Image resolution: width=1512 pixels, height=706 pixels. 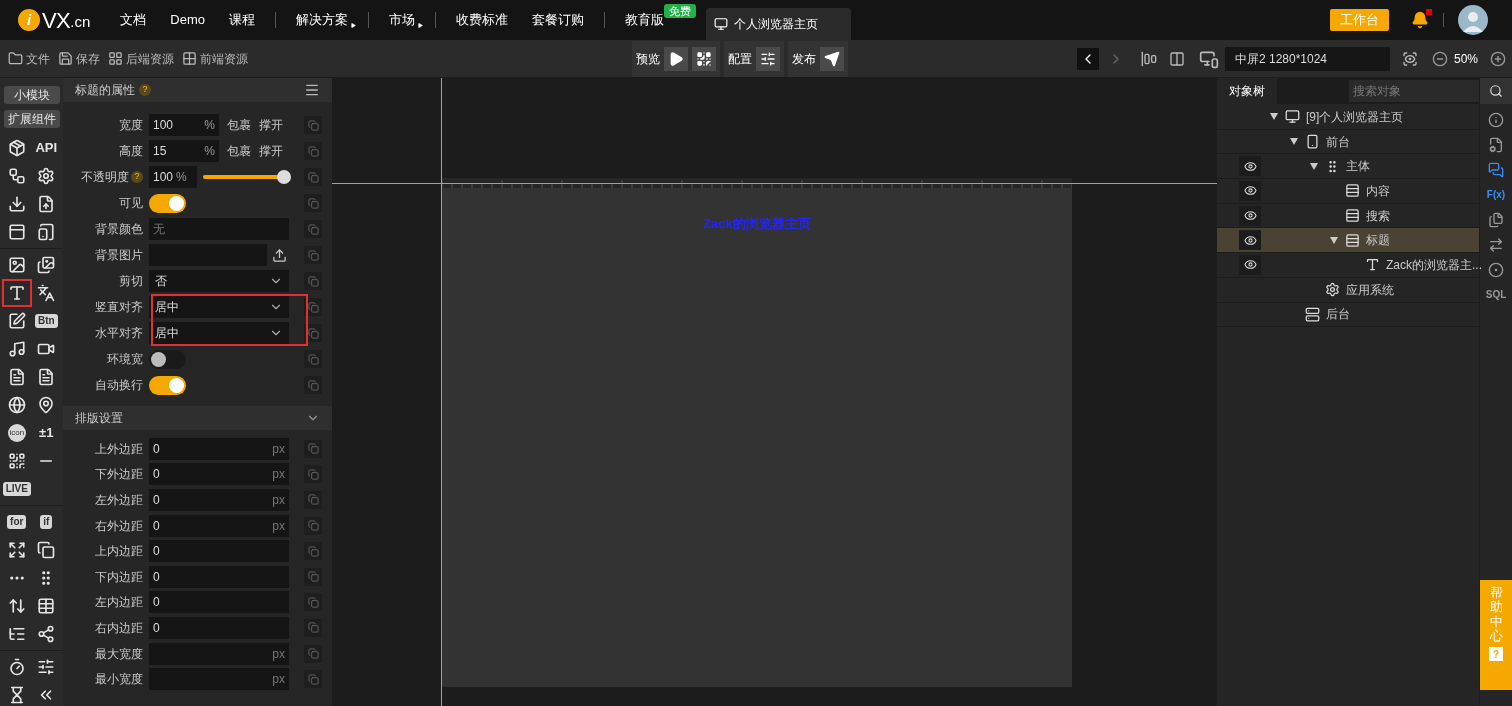 I want to click on form-icon, so click(x=16, y=232).